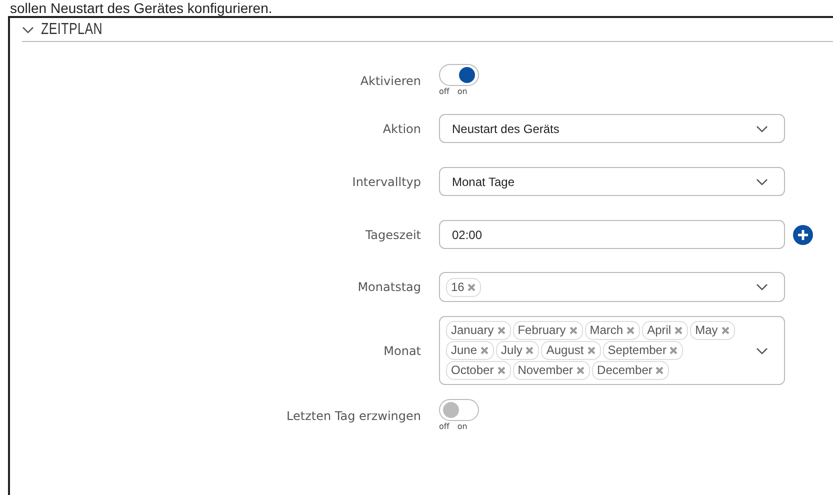 The width and height of the screenshot is (833, 495). Describe the element at coordinates (402, 351) in the screenshot. I see `field-label: Monat` at that location.